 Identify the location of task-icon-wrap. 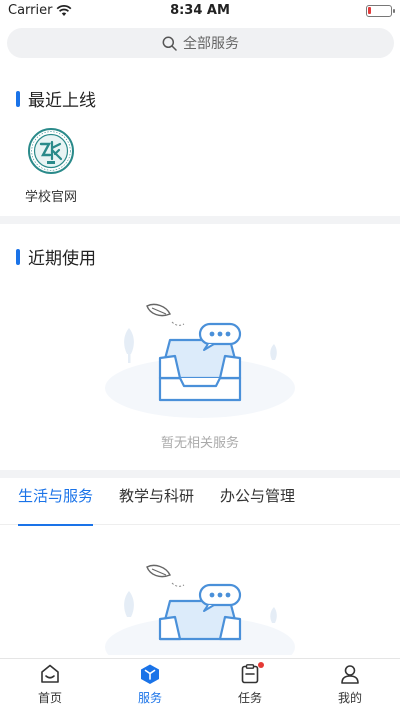
(251, 673).